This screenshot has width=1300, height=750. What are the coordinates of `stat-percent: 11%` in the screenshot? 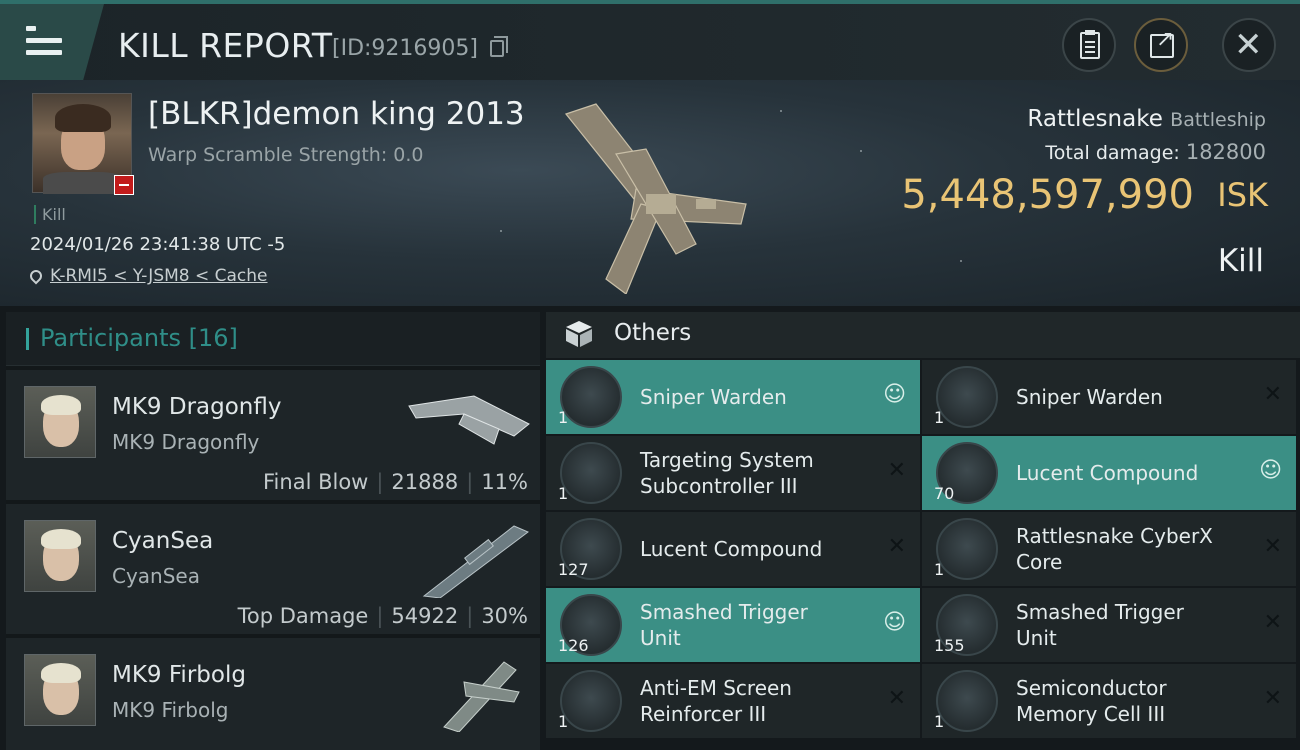 It's located at (504, 482).